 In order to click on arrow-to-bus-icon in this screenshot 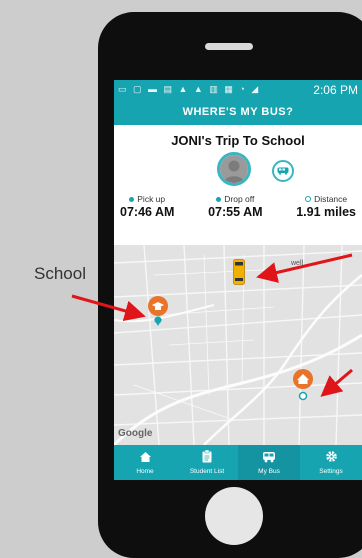, I will do `click(304, 268)`.